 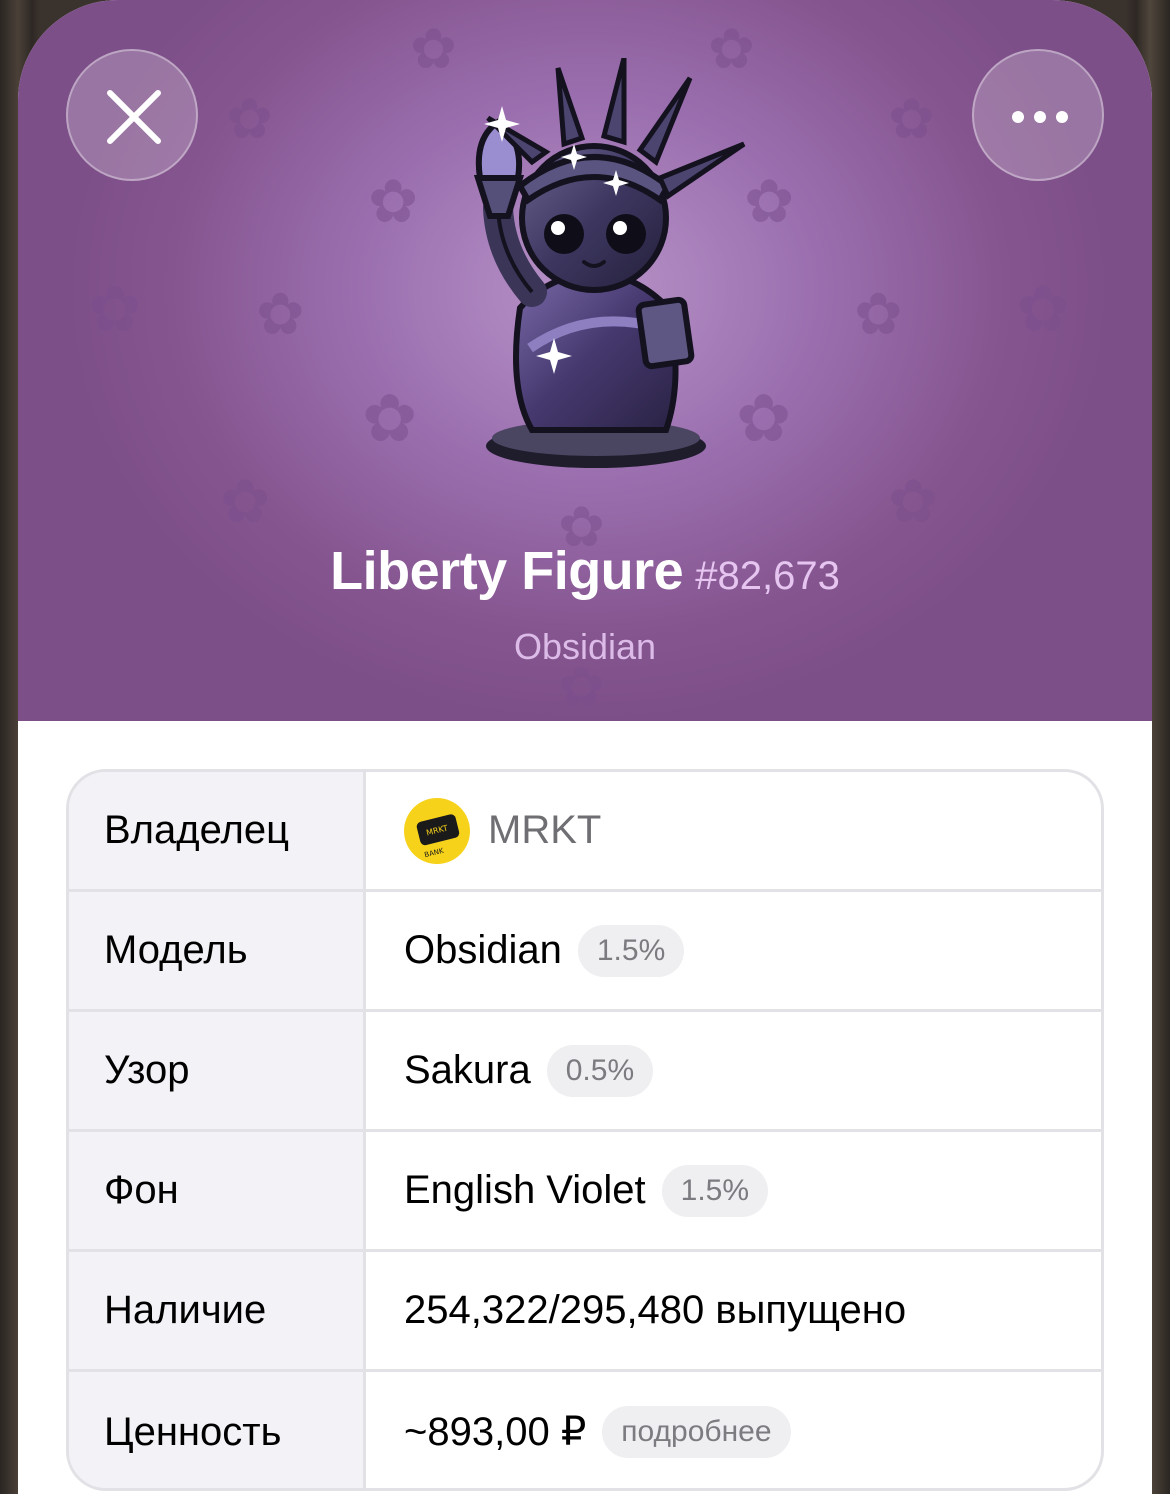 I want to click on owner-value: MRKT BANK MRKT, so click(x=735, y=830).